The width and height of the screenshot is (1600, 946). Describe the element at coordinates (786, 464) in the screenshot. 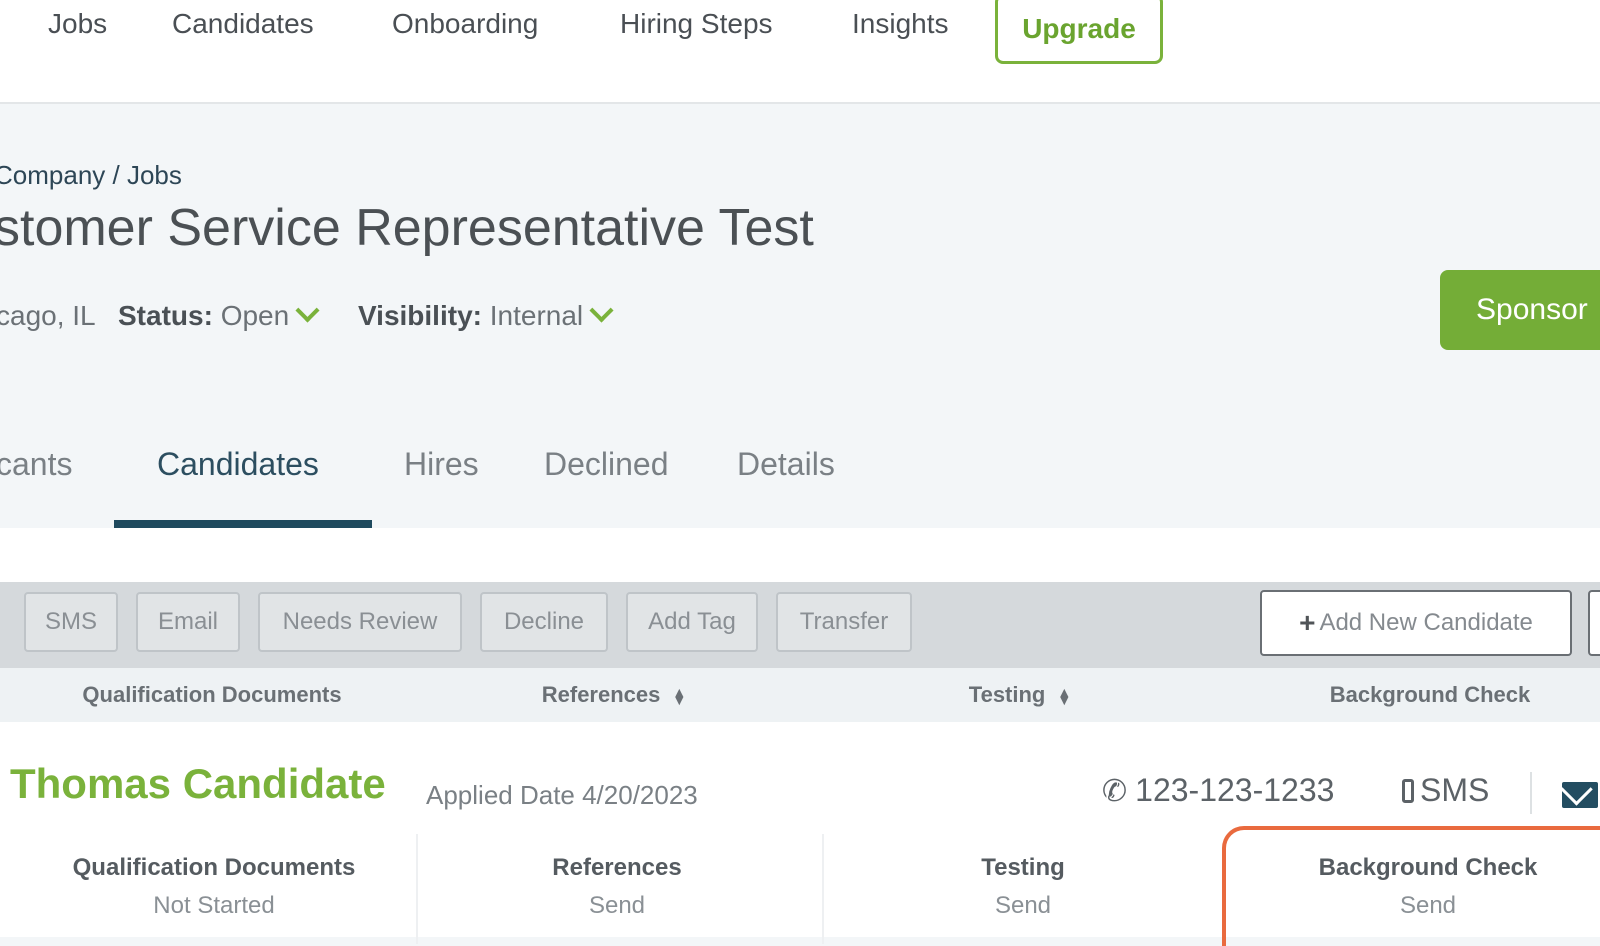

I see `tab-details: Details` at that location.